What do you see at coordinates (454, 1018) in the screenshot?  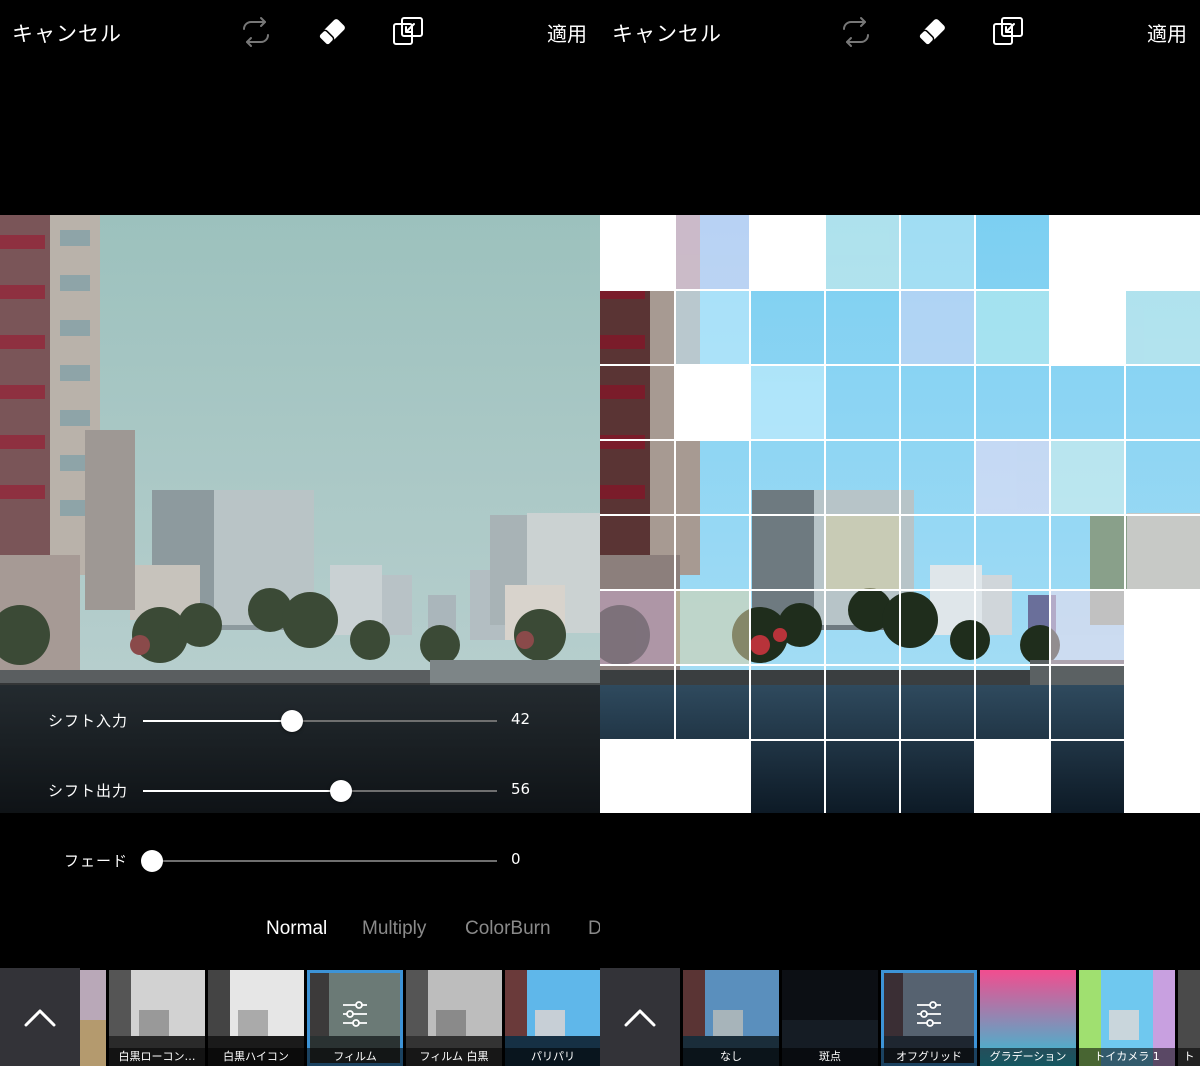 I see `filter-thumb: フィルム 白黒` at bounding box center [454, 1018].